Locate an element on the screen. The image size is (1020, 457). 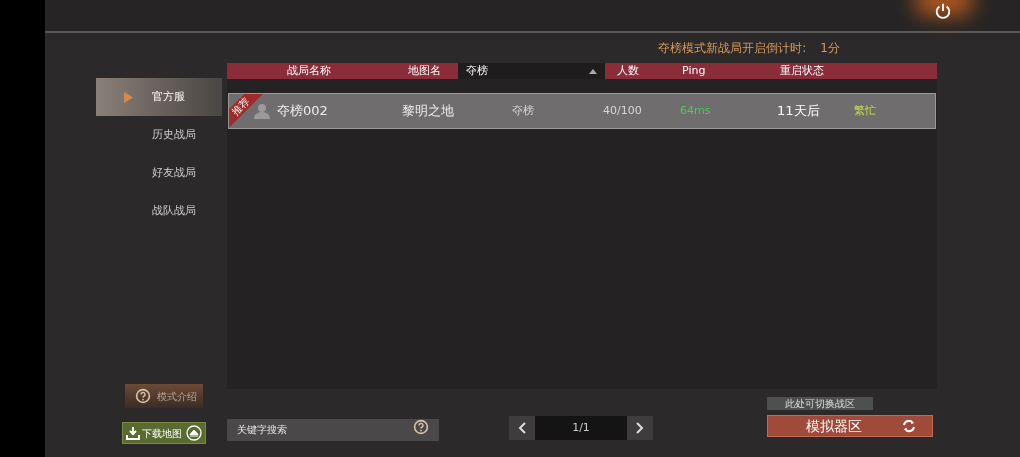
mode-help-button: 模式介绍 is located at coordinates (164, 396).